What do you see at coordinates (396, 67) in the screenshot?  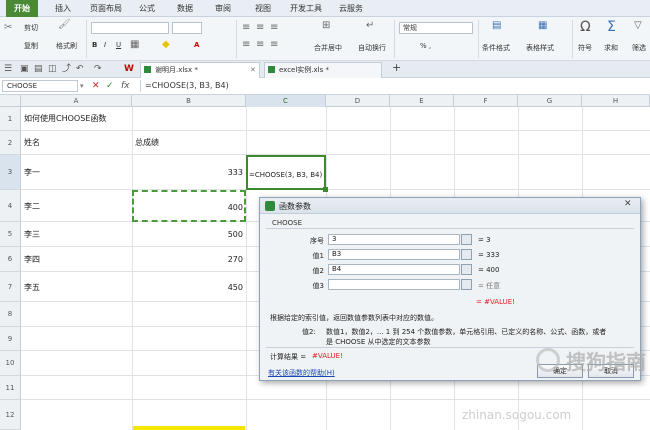 I see `new-tab-button: +` at bounding box center [396, 67].